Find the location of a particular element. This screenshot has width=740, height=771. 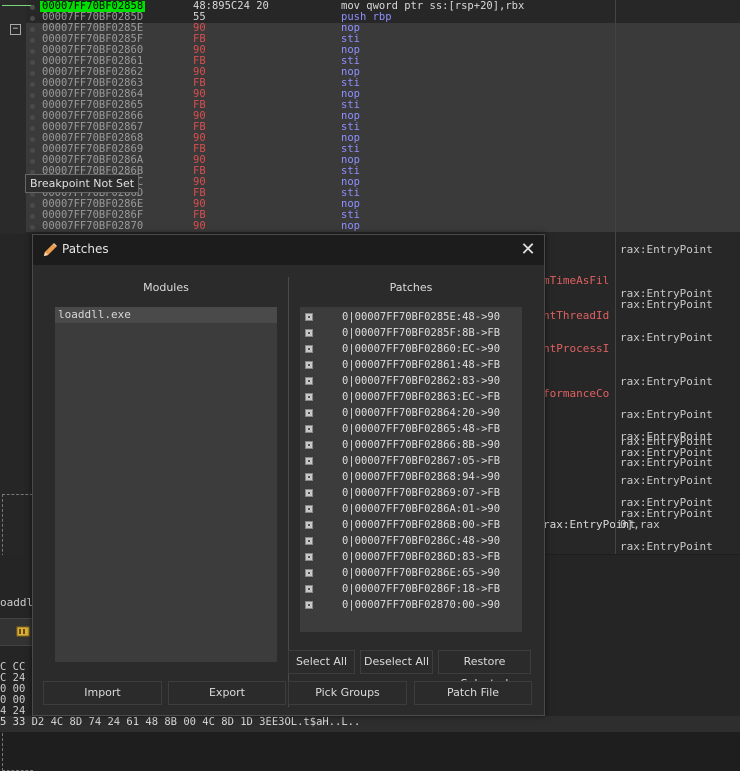

pick-groups-button: Pick Groups is located at coordinates (347, 693).